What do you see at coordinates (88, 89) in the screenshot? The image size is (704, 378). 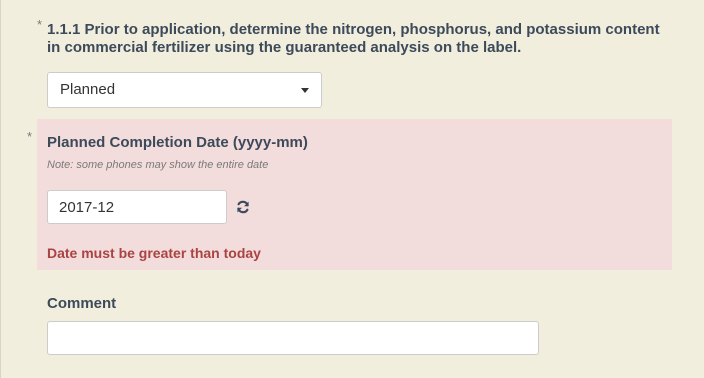 I see `status-select-value: Planned` at bounding box center [88, 89].